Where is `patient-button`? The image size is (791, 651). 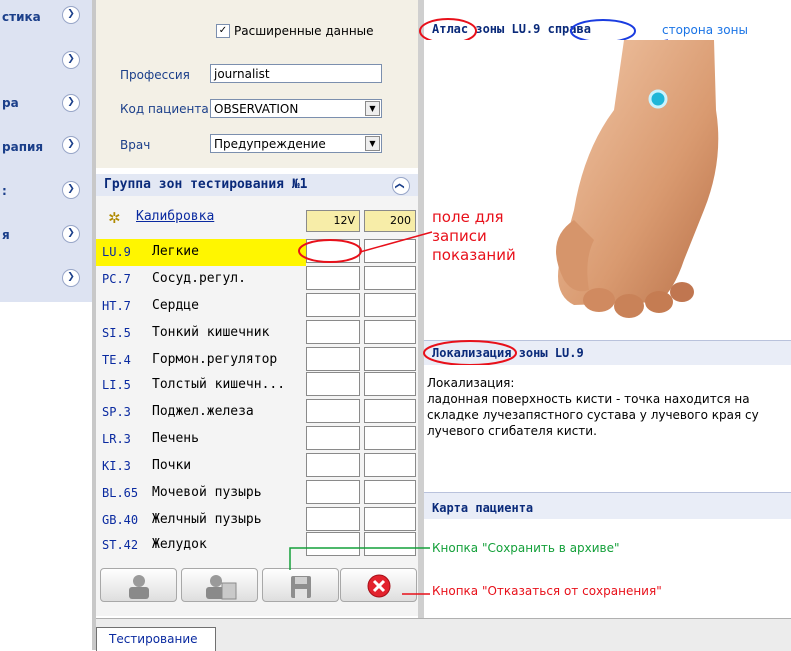
patient-button is located at coordinates (138, 585).